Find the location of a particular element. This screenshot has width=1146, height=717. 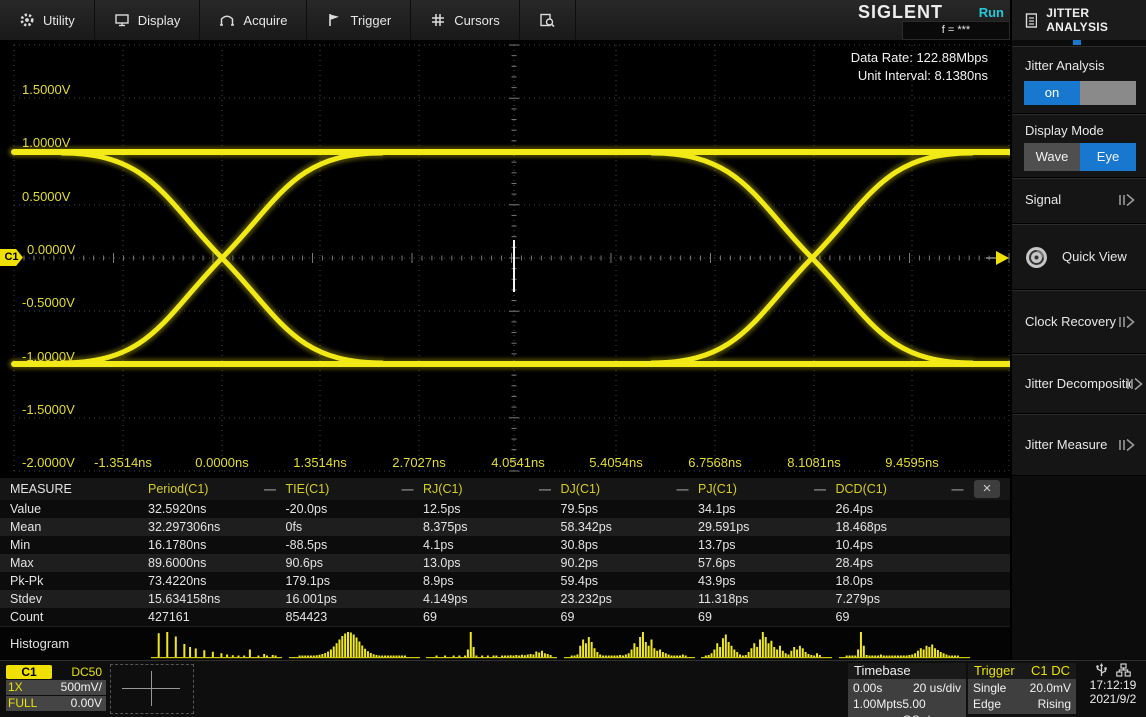

clock-date: 2021/9/2 is located at coordinates (1113, 699).